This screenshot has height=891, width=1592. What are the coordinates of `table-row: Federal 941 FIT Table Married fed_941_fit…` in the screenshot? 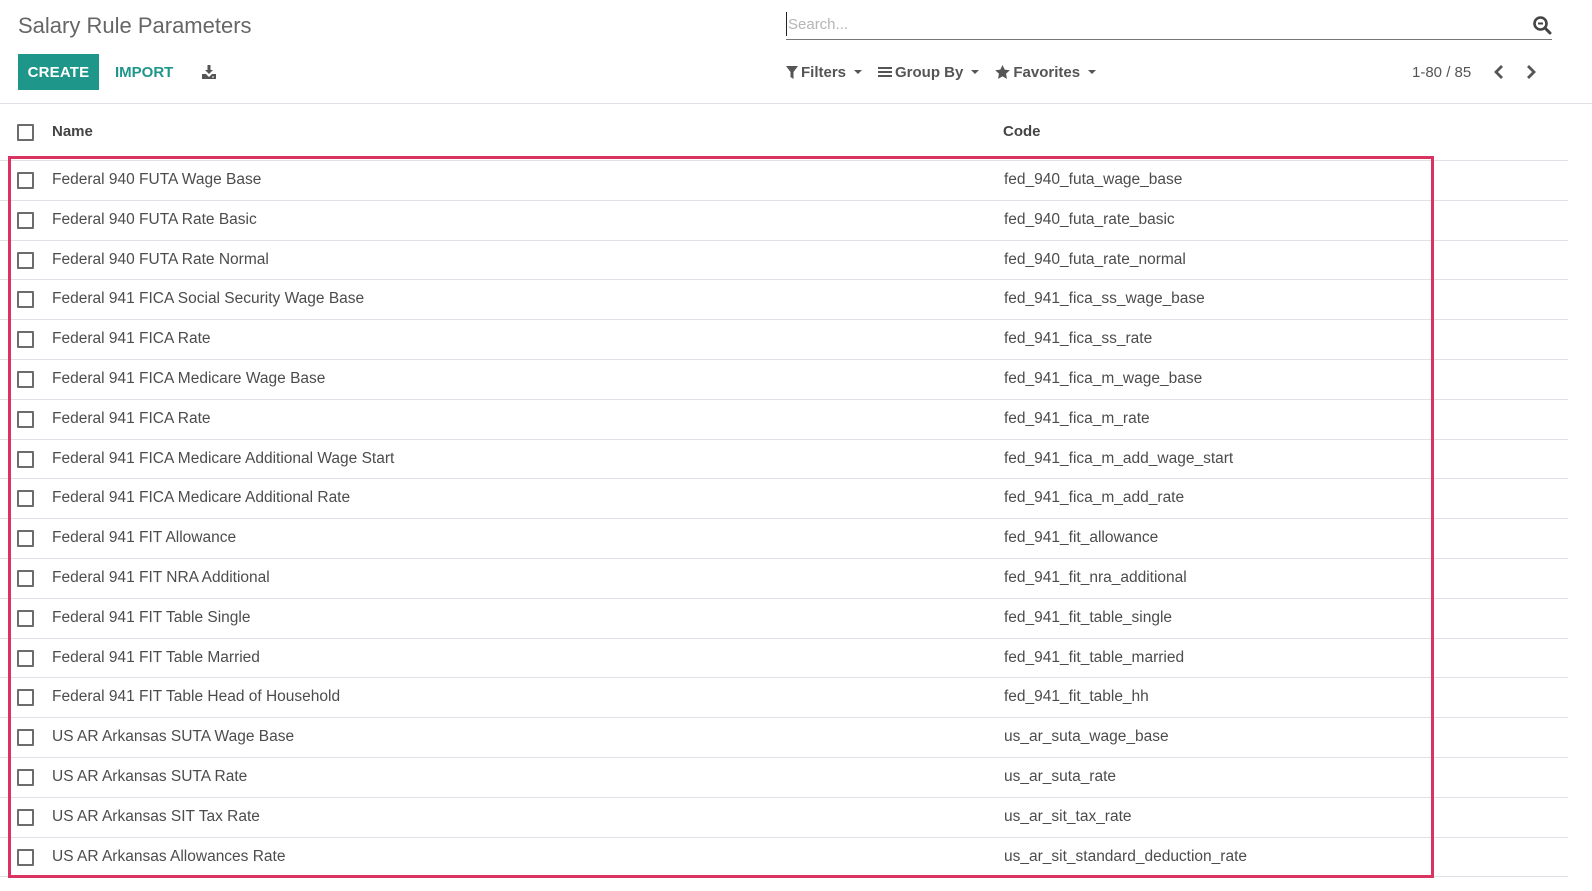 It's located at (784, 659).